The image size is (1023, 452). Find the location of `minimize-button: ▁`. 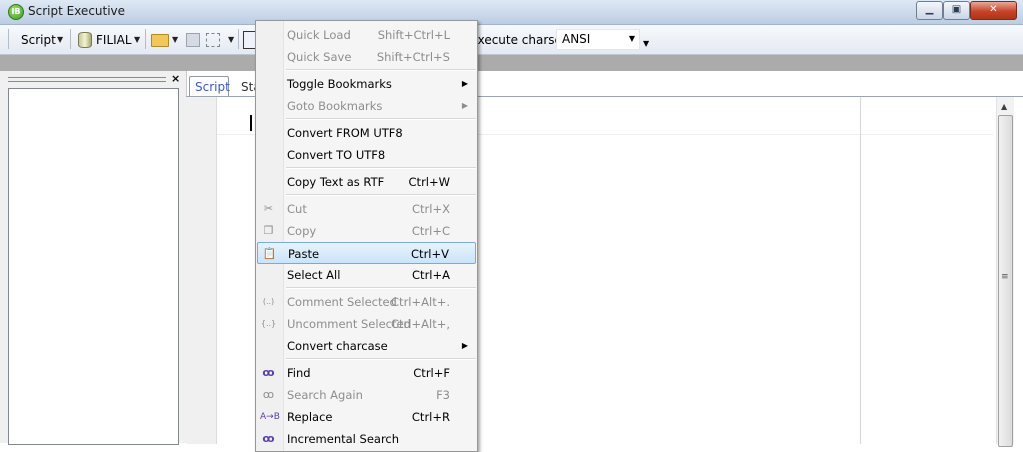

minimize-button: ▁ is located at coordinates (929, 10).